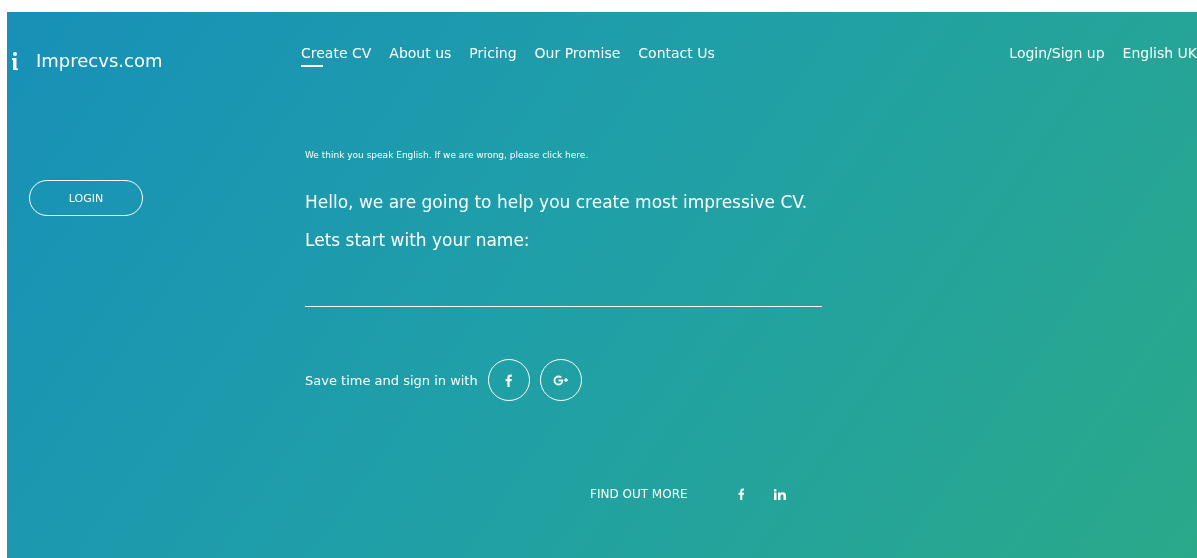  What do you see at coordinates (15, 60) in the screenshot?
I see `logo-icon` at bounding box center [15, 60].